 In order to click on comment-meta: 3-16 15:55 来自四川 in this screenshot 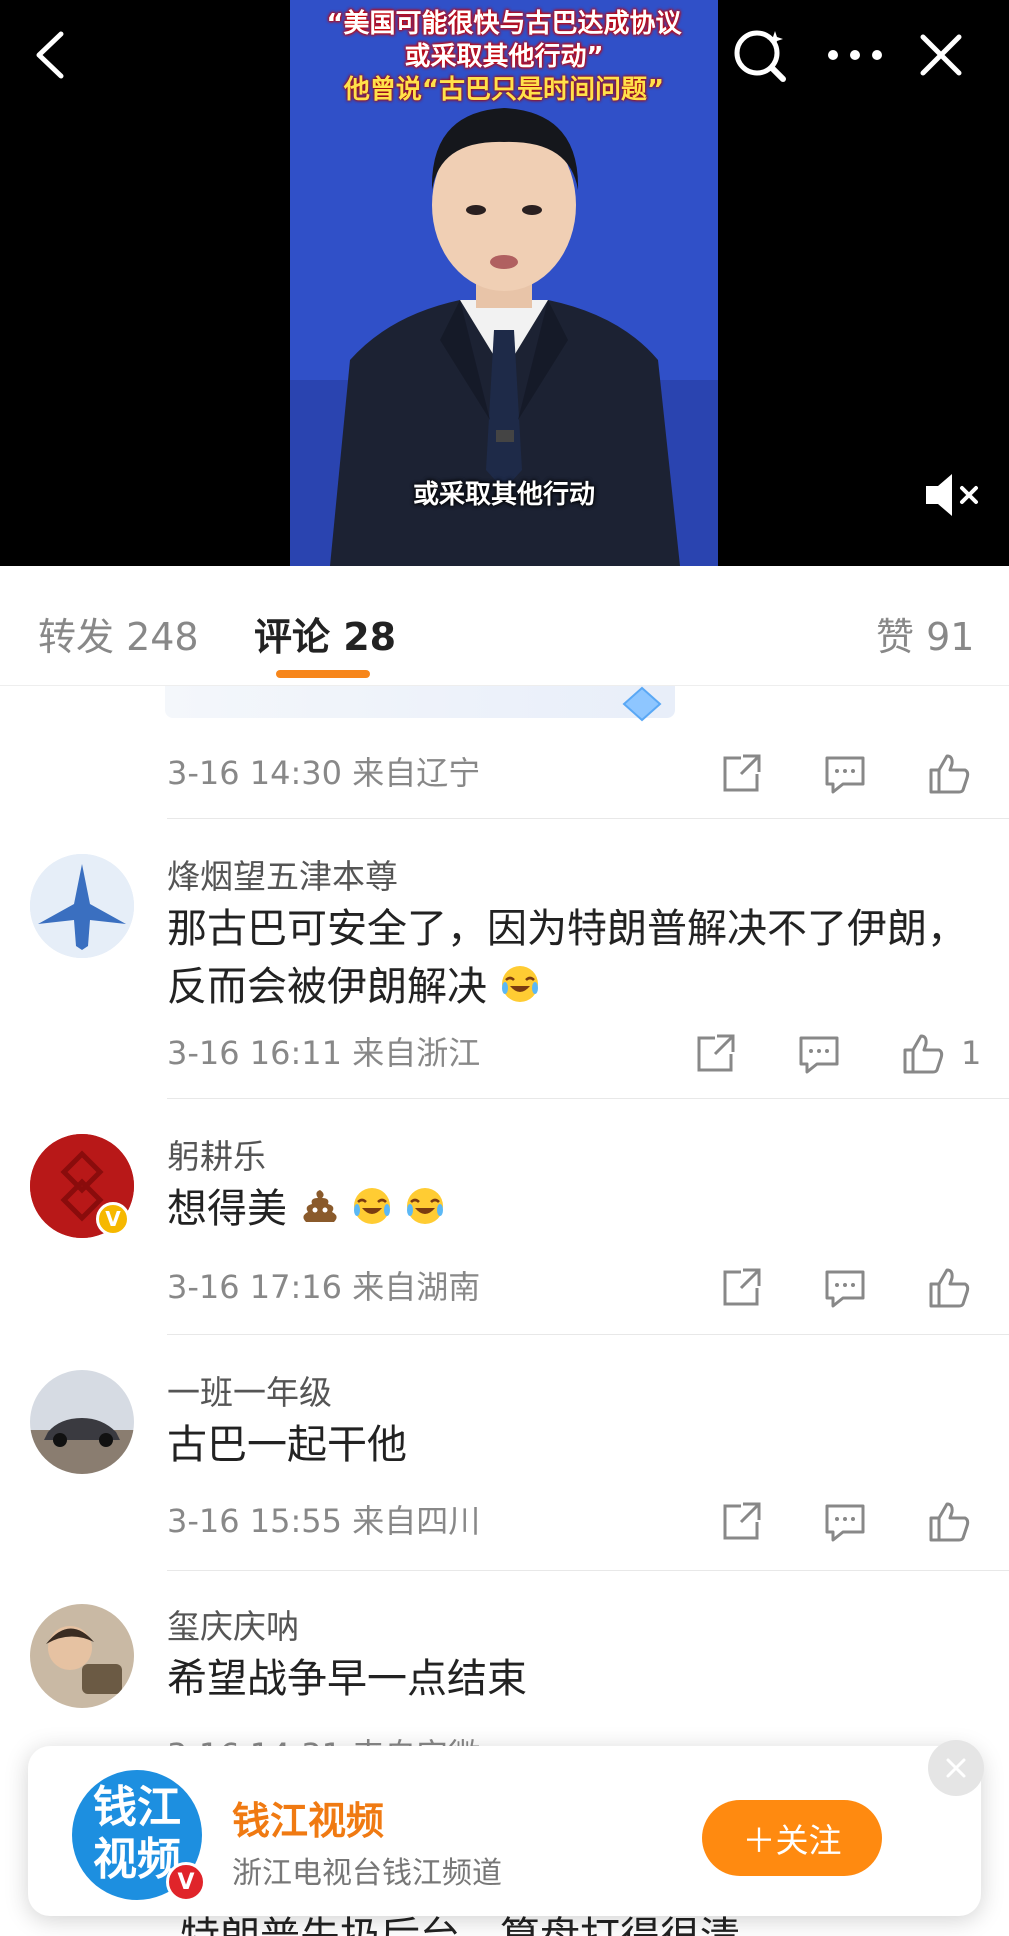, I will do `click(577, 1521)`.